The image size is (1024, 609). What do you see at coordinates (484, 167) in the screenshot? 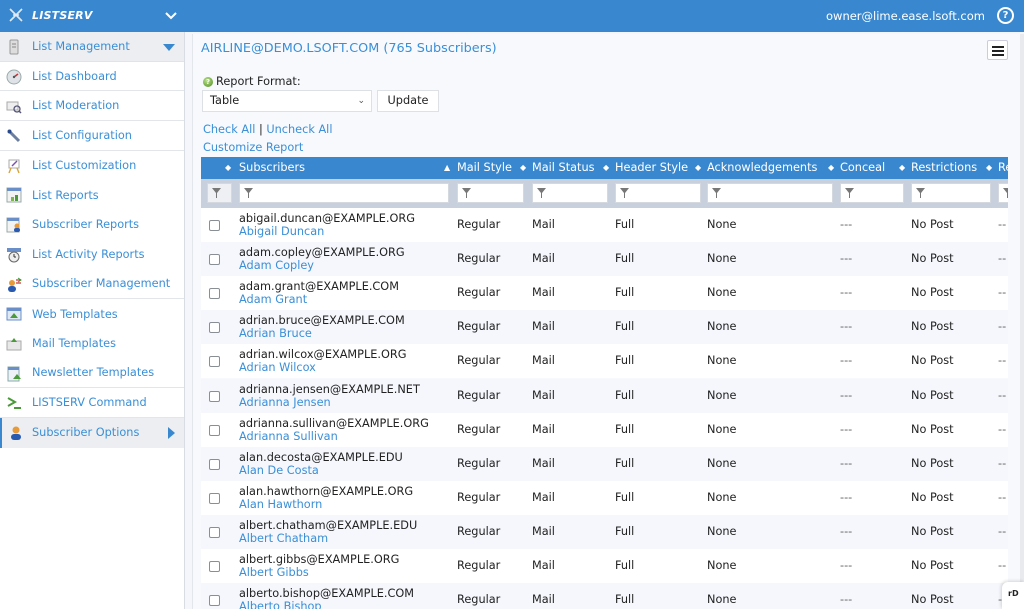
I see `column-header-mail-style: Mail Style` at bounding box center [484, 167].